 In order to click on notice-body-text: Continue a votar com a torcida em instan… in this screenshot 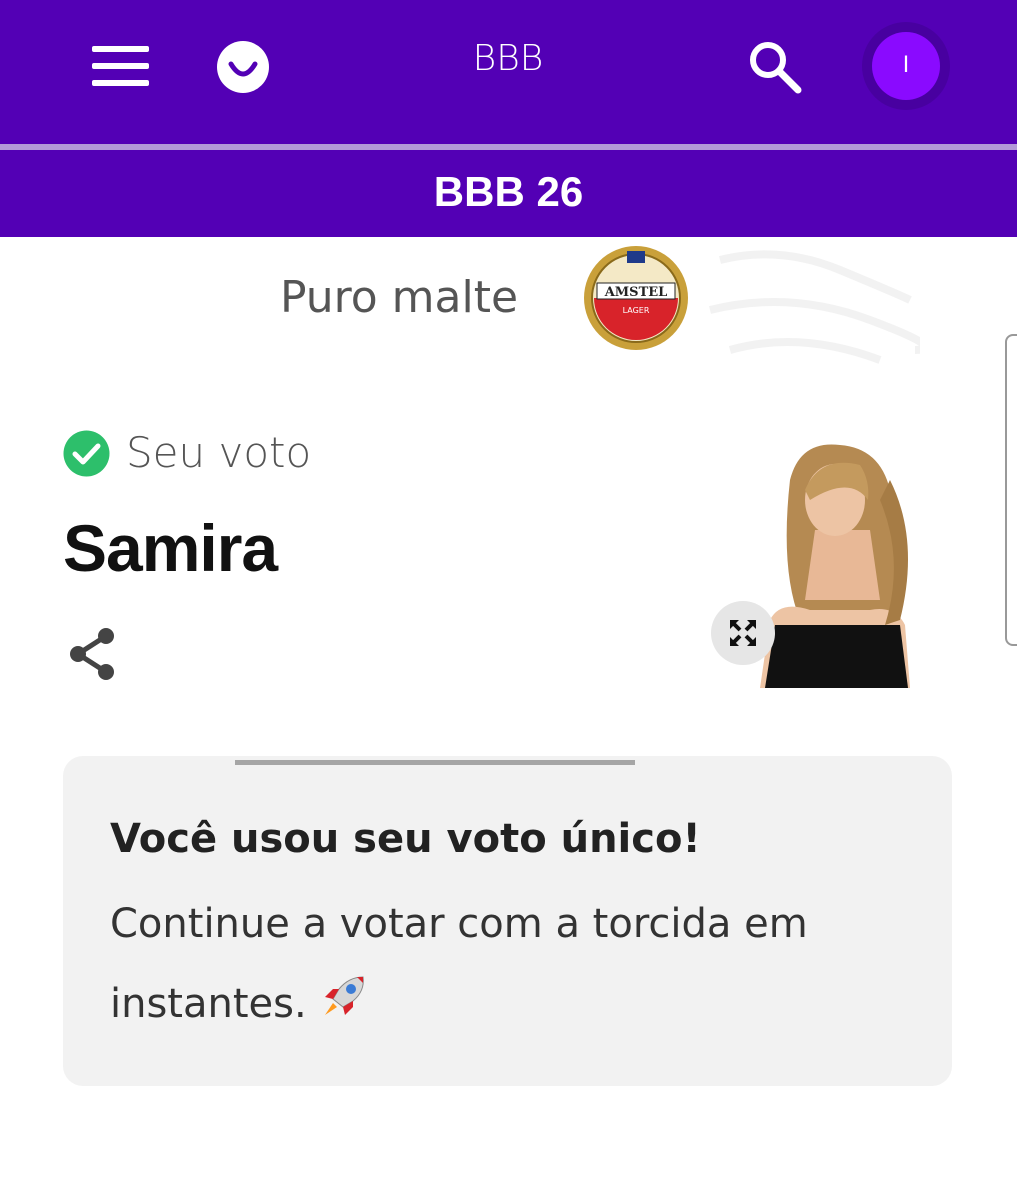, I will do `click(459, 964)`.